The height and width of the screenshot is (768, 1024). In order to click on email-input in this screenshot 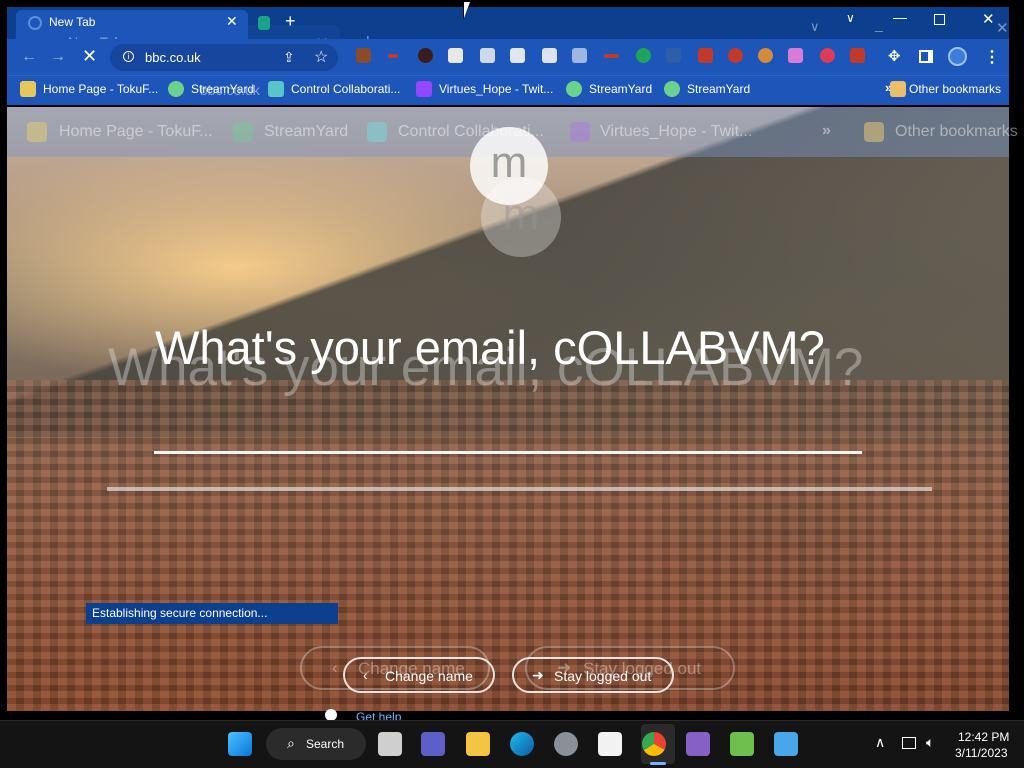, I will do `click(508, 436)`.